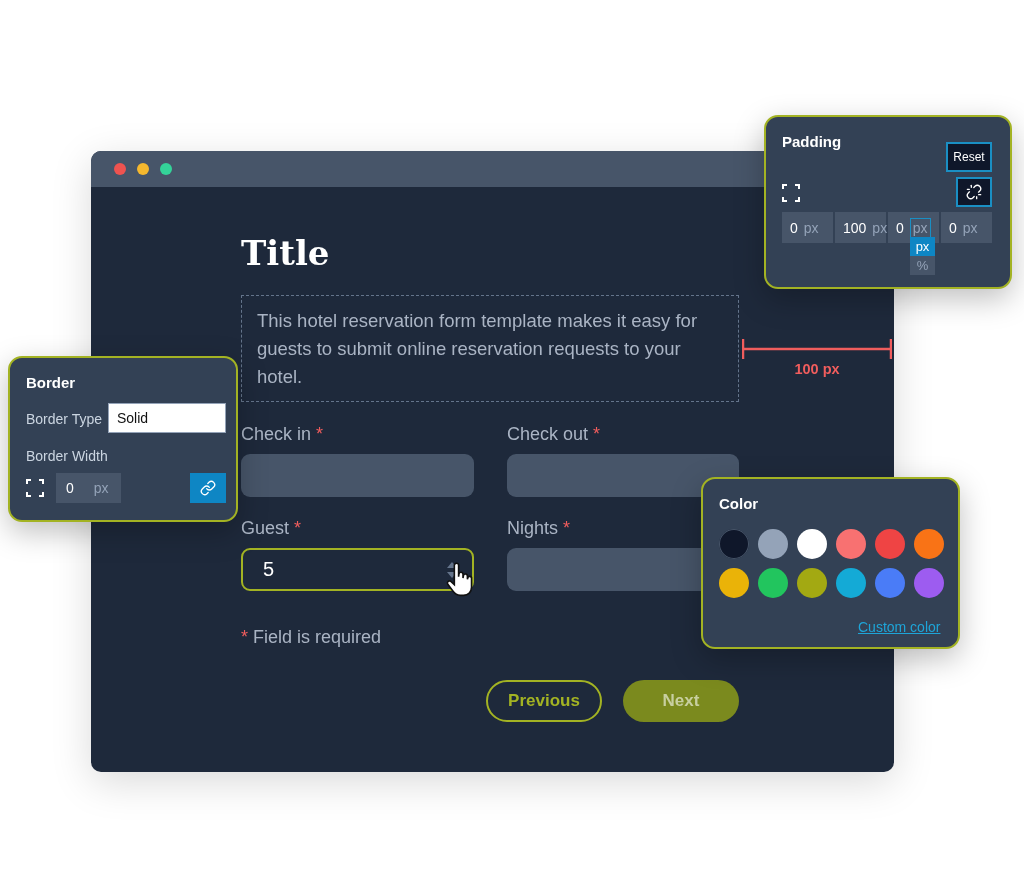  Describe the element at coordinates (67, 456) in the screenshot. I see `border-width-label: Border Width` at that location.